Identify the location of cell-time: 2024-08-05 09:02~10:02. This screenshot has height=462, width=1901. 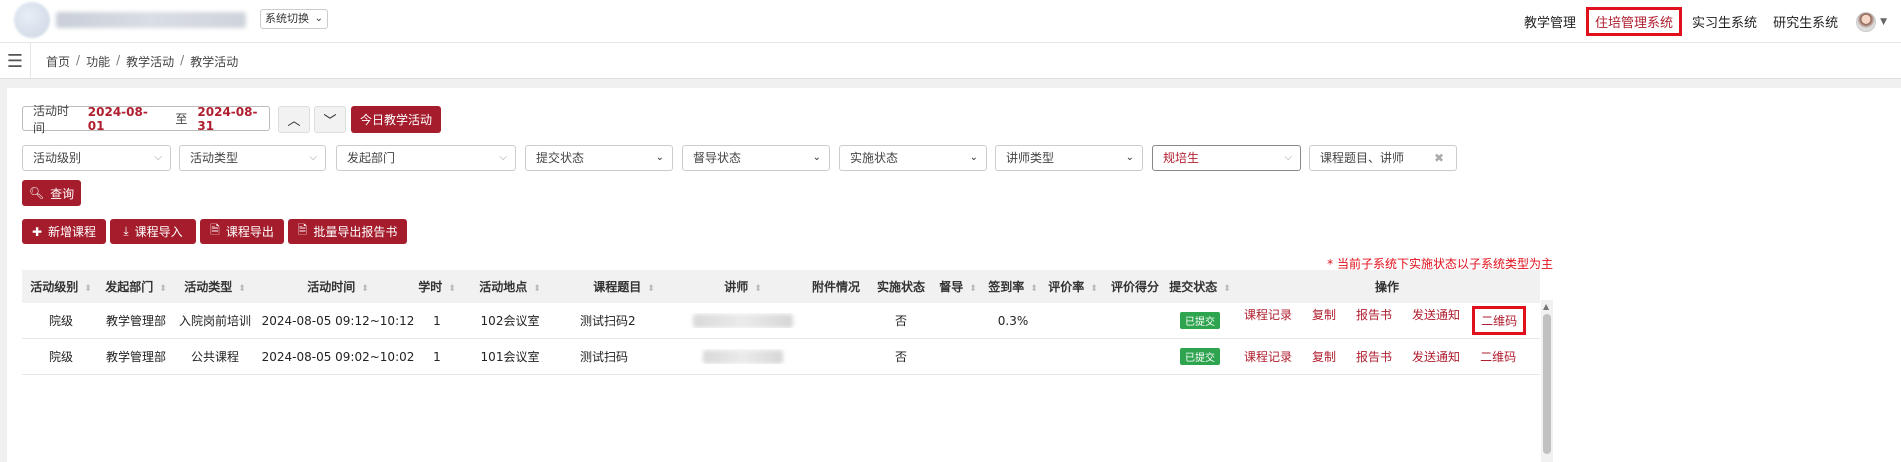
(338, 356).